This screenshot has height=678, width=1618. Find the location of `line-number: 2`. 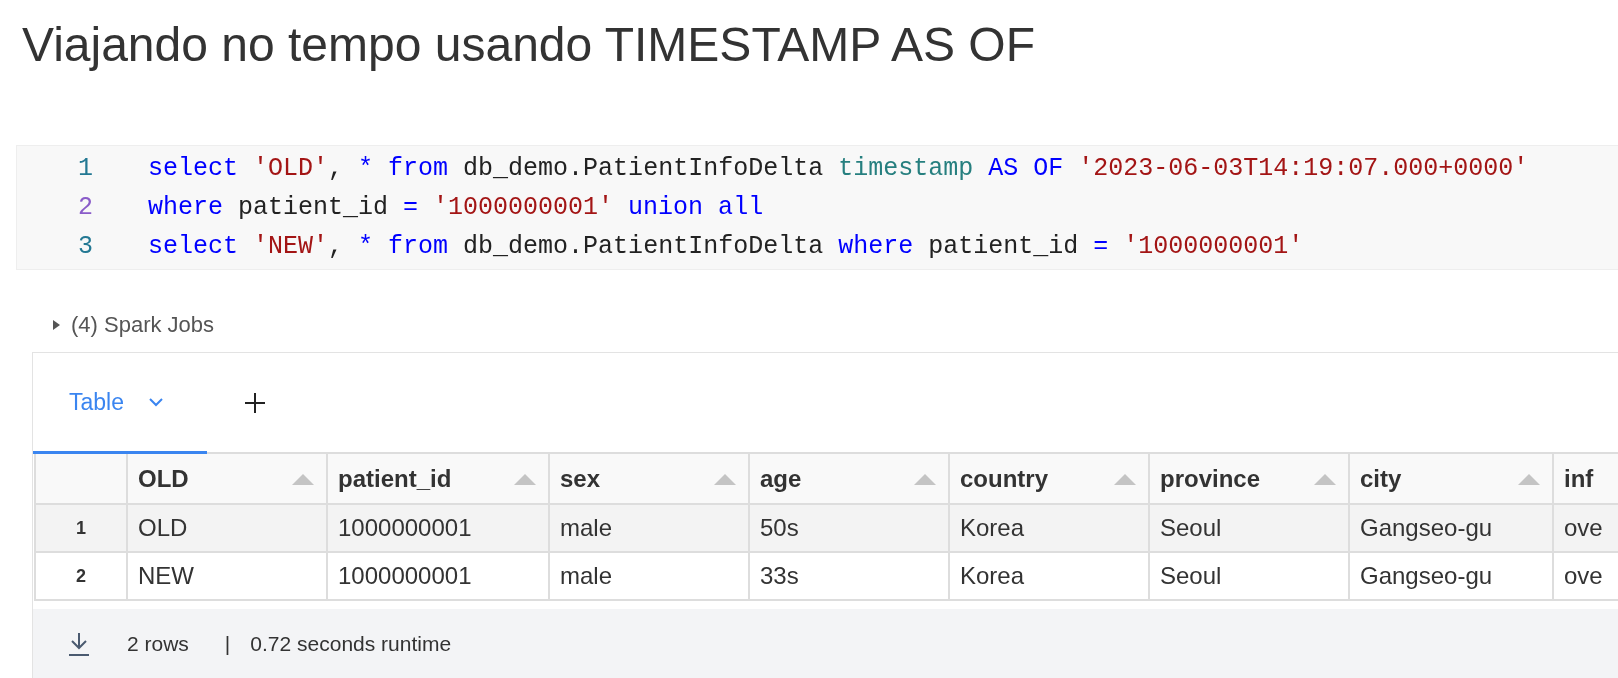

line-number: 2 is located at coordinates (85, 207).